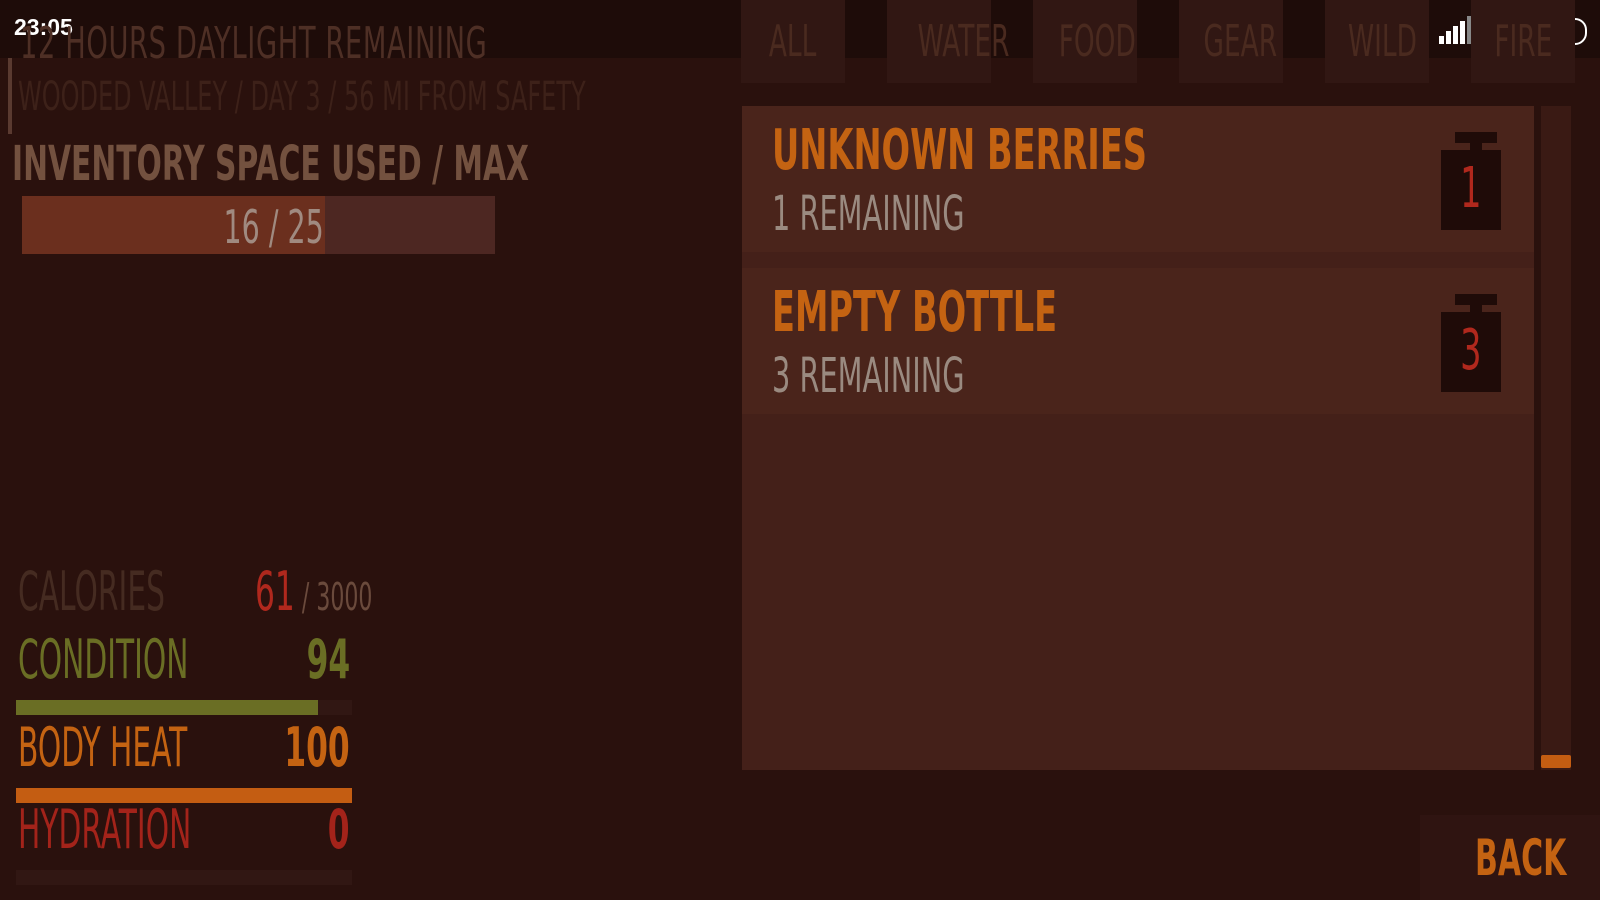 The width and height of the screenshot is (1600, 900). I want to click on condition-label: CONDITION, so click(103, 659).